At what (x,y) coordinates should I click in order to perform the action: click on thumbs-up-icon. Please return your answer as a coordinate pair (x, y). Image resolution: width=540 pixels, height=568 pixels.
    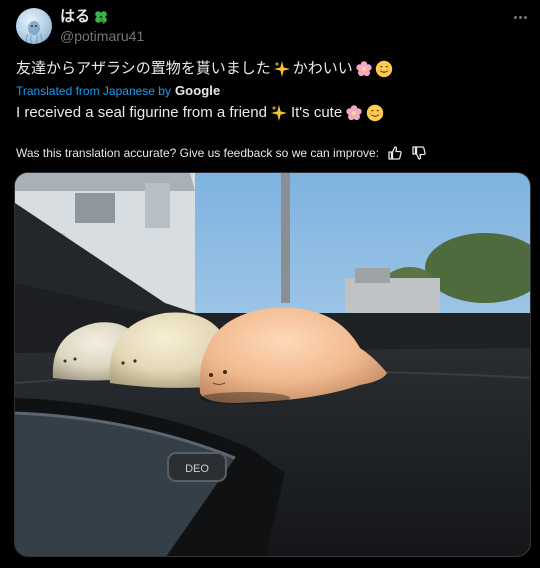
    Looking at the image, I should click on (395, 153).